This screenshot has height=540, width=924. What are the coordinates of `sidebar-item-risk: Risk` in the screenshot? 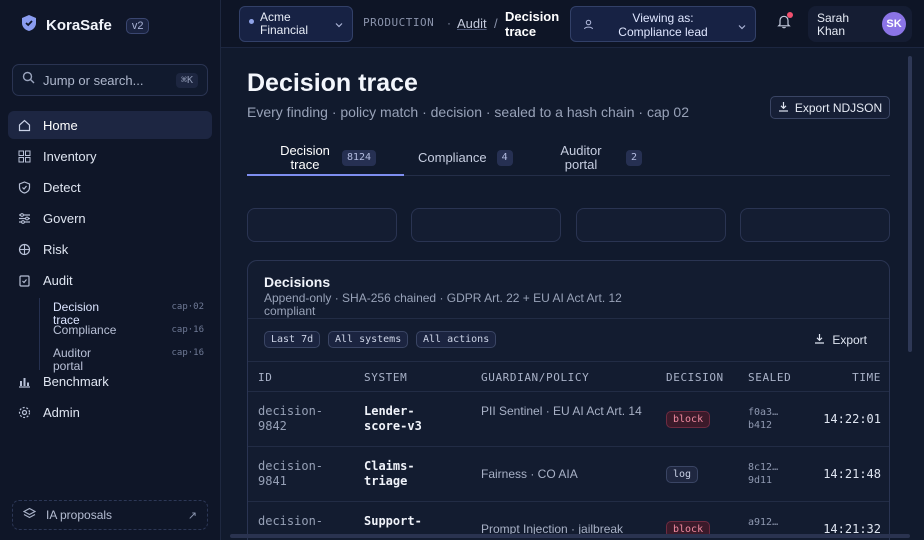 It's located at (110, 249).